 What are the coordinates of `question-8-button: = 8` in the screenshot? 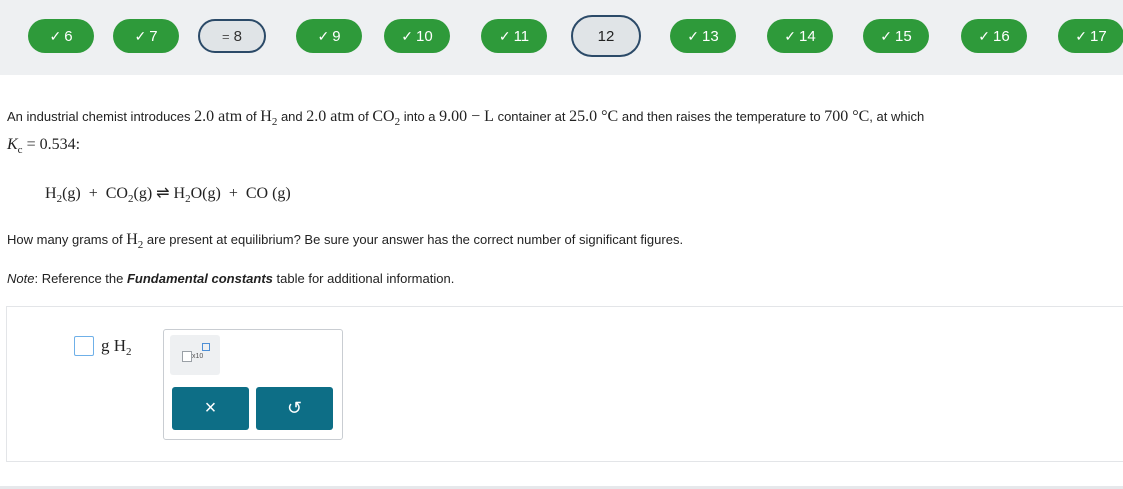 It's located at (232, 36).